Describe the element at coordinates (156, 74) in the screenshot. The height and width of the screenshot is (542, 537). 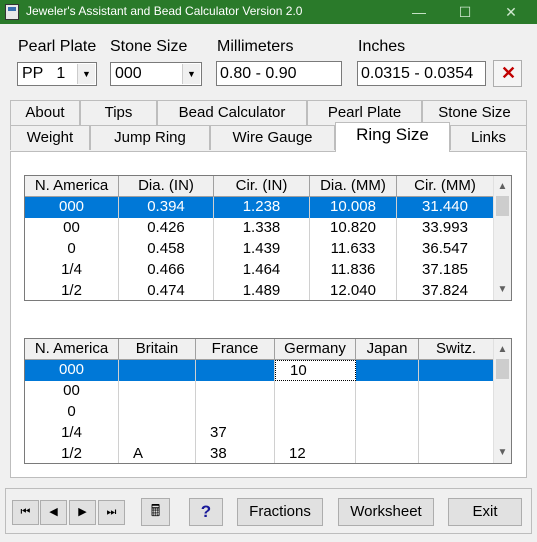
I see `stone-size-select: 000 ▼` at that location.